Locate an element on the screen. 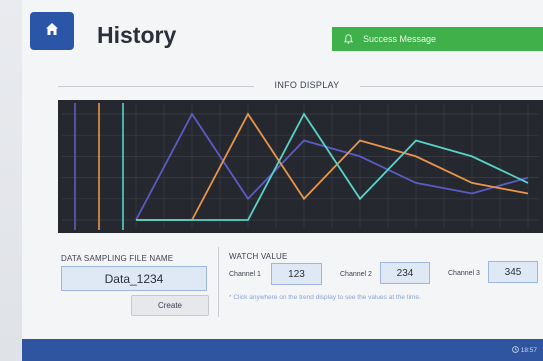  section-divider-left is located at coordinates (156, 86).